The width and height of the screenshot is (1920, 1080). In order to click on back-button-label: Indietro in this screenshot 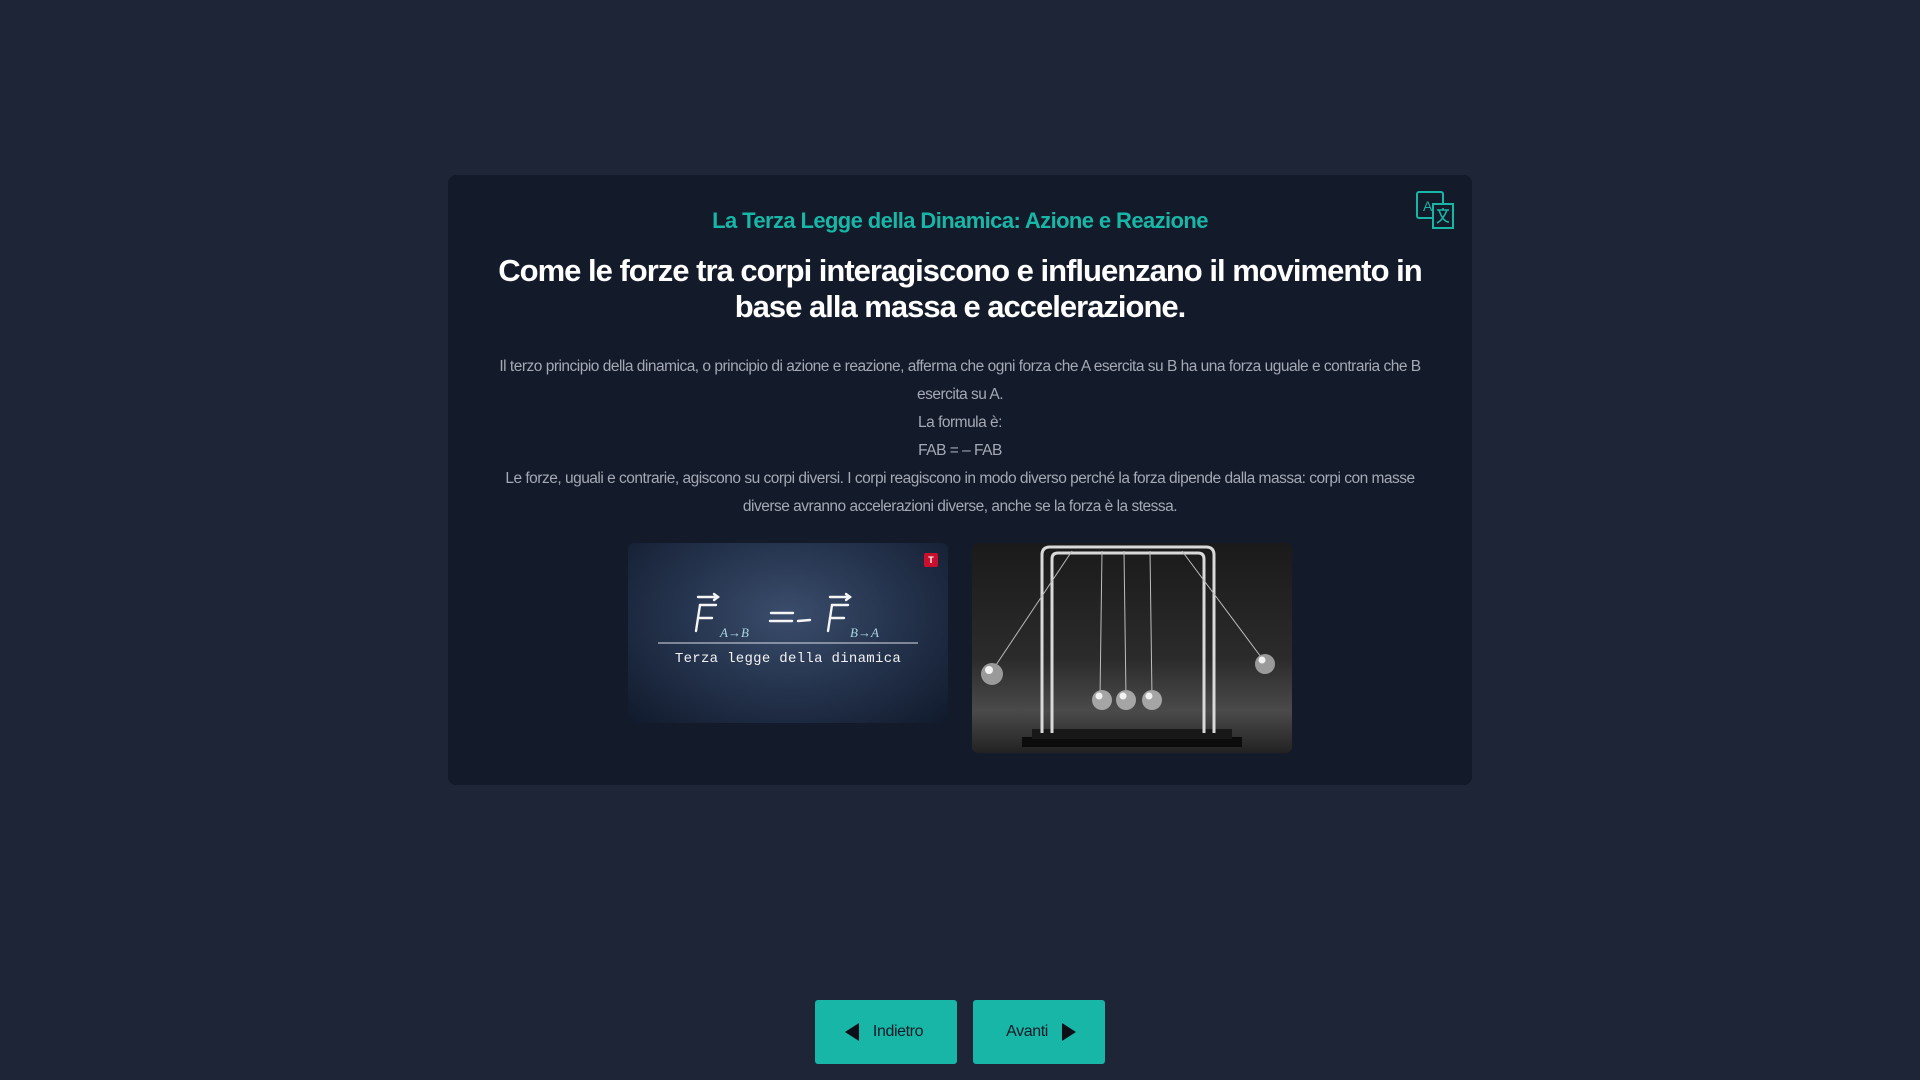, I will do `click(898, 1031)`.